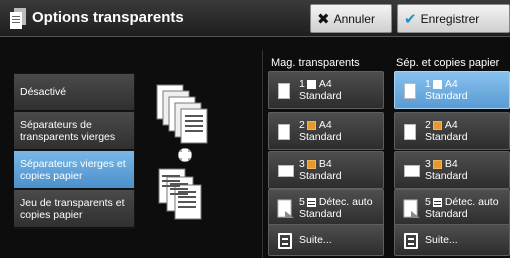 The height and width of the screenshot is (258, 510). I want to click on option-blank-separators: Séparateurs de transparents vierges, so click(74, 131).